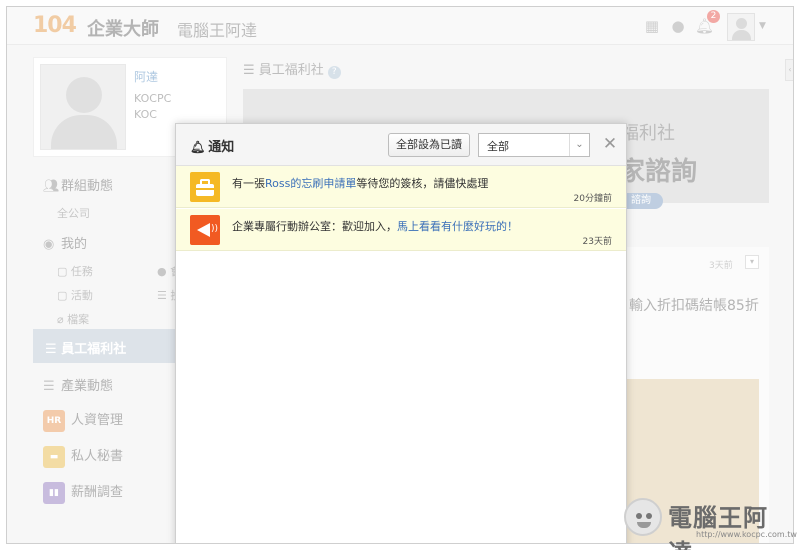 This screenshot has height=550, width=800. Describe the element at coordinates (610, 144) in the screenshot. I see `close-icon: ✕` at that location.